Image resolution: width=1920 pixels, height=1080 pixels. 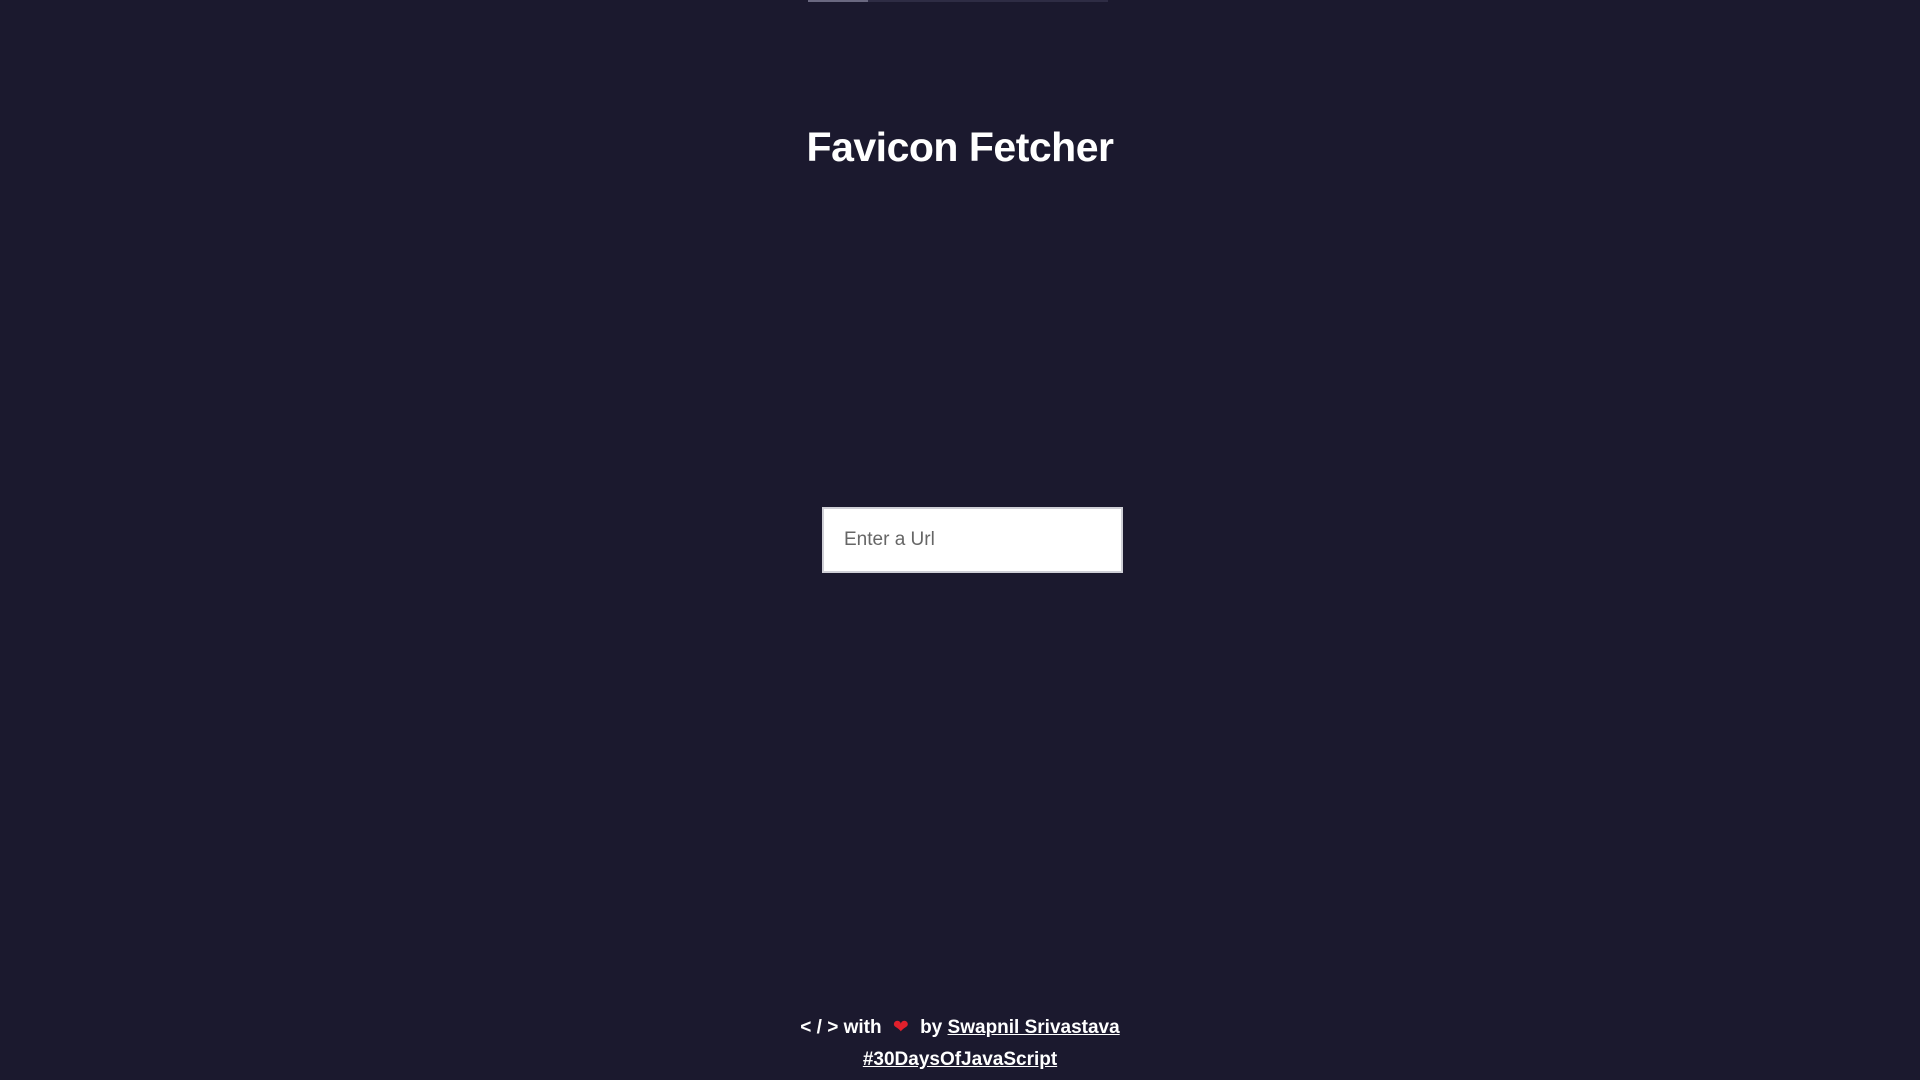 I want to click on footer-hashtag-line: #30DaysOfJavaScript, so click(x=960, y=1060).